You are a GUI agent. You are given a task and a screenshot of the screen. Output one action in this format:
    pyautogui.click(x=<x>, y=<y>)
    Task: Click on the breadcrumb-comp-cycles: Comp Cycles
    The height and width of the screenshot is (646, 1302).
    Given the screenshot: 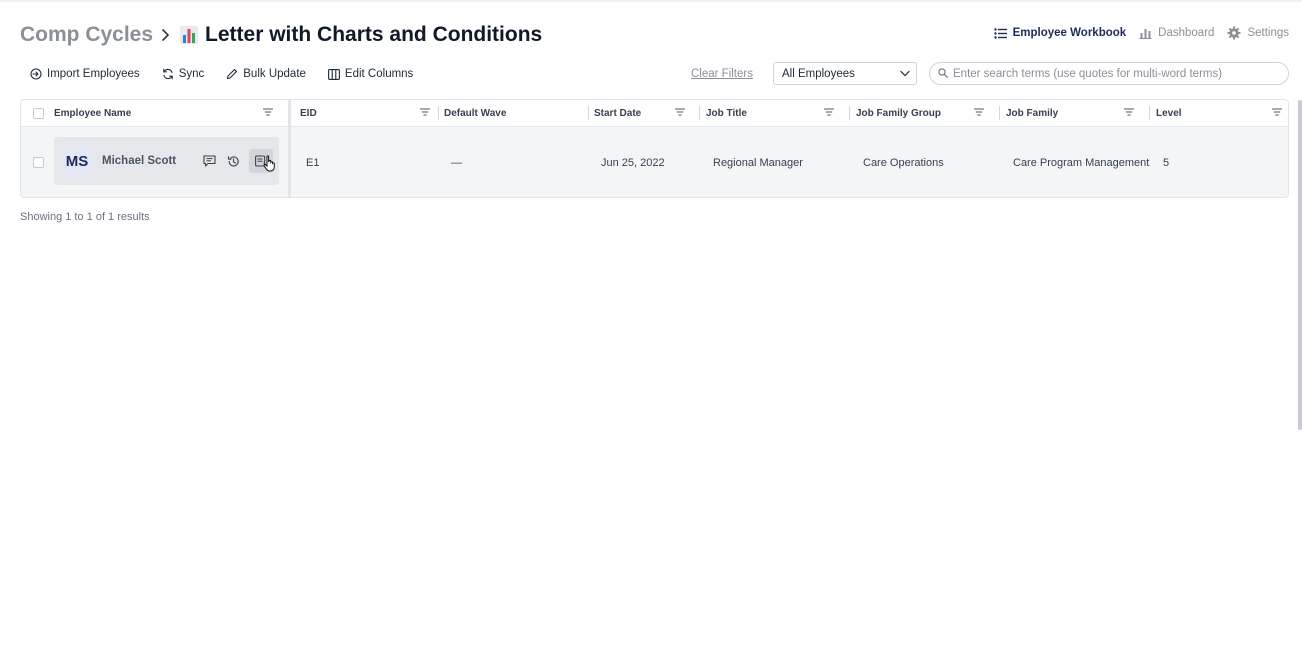 What is the action you would take?
    pyautogui.click(x=86, y=35)
    